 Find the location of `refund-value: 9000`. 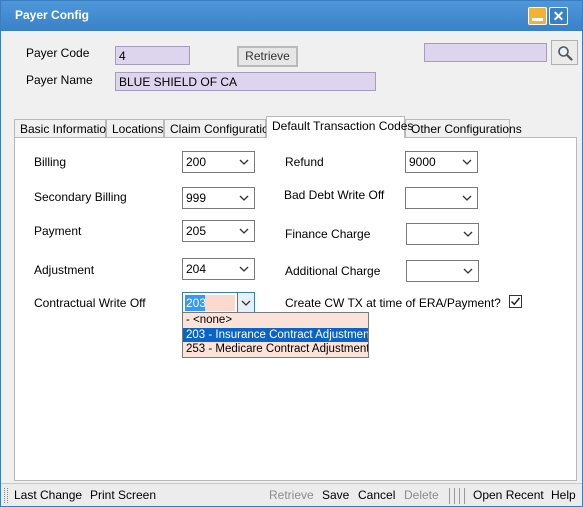

refund-value: 9000 is located at coordinates (422, 162).